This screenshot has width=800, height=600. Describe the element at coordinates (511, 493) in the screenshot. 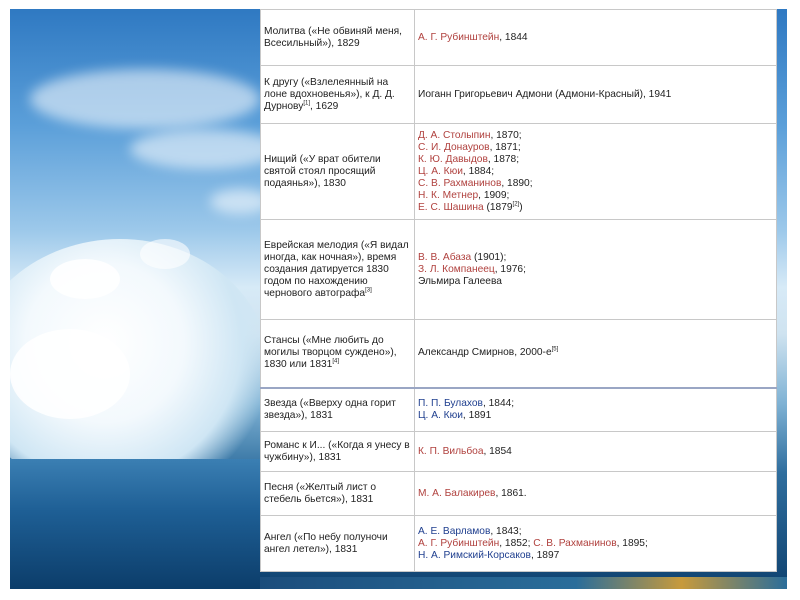

I see `composer-year: , 1861.` at that location.